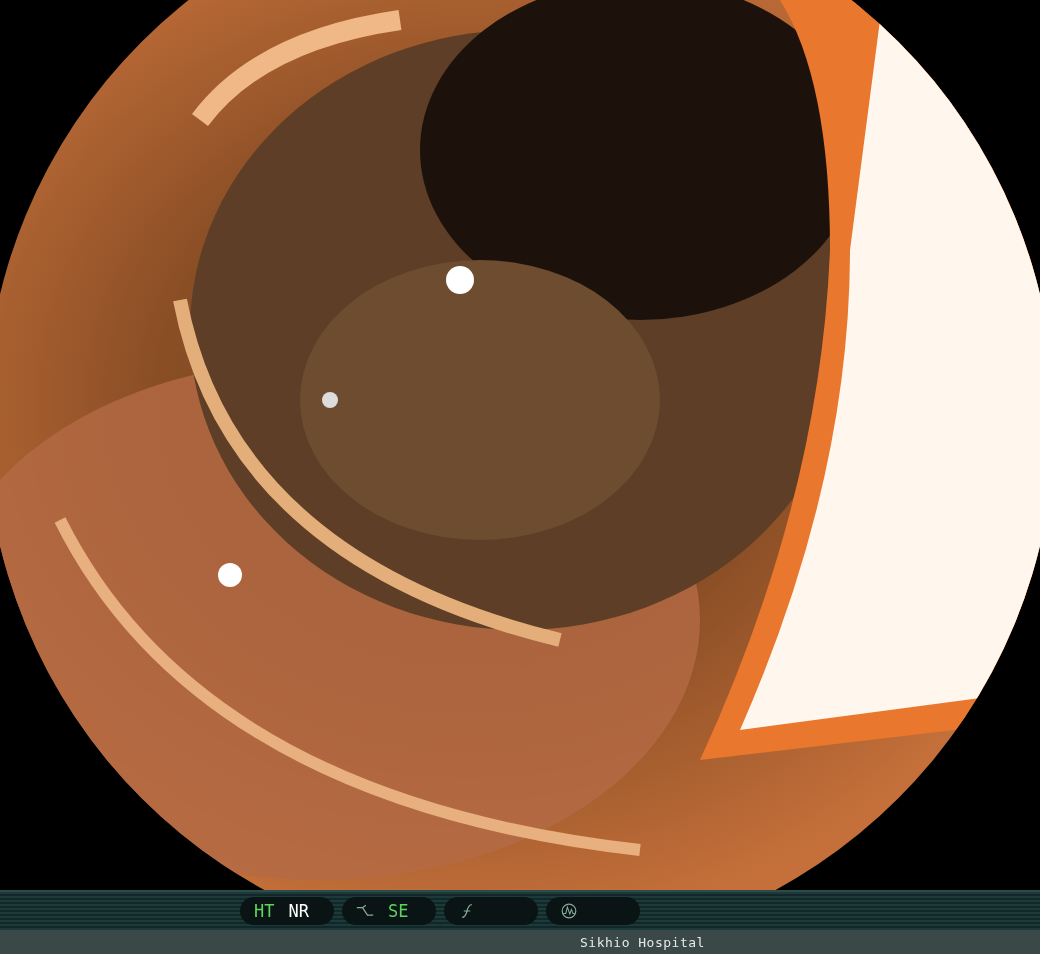 The height and width of the screenshot is (954, 1040). I want to click on mode-indicator: NR, so click(298, 911).